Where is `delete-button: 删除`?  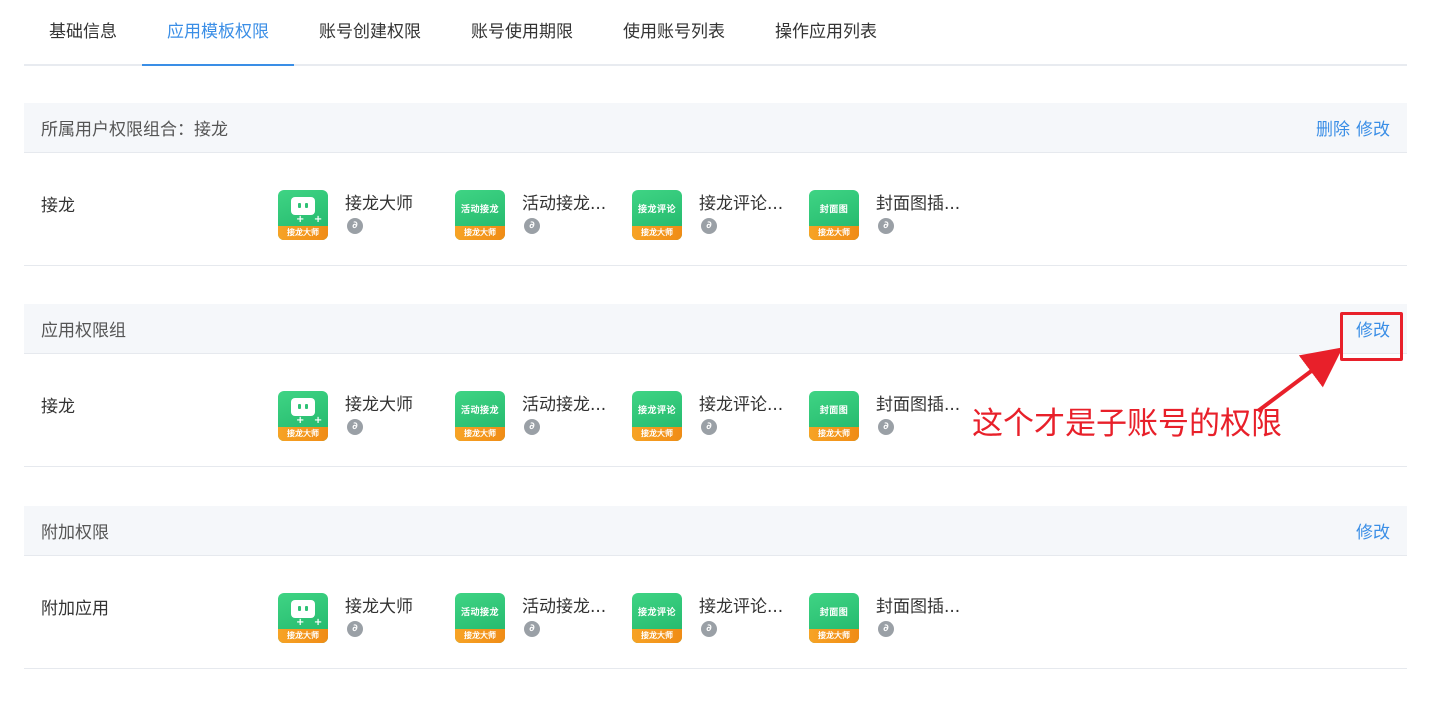 delete-button: 删除 is located at coordinates (1333, 127).